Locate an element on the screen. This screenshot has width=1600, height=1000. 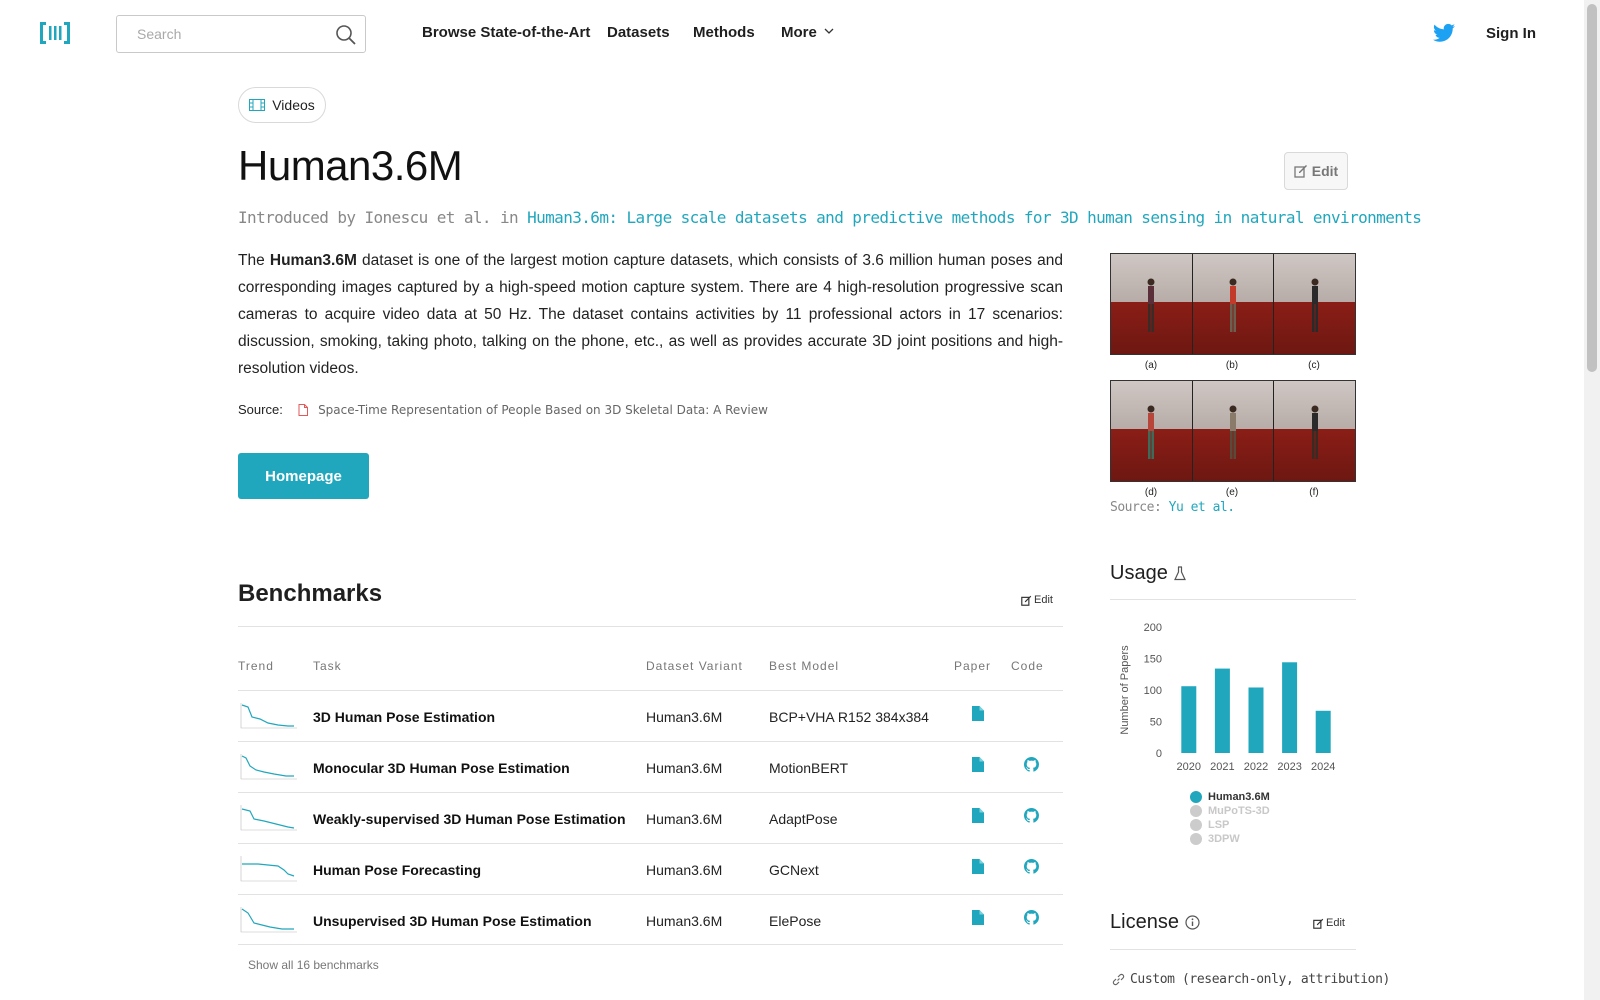
chevron-down-icon is located at coordinates (829, 31).